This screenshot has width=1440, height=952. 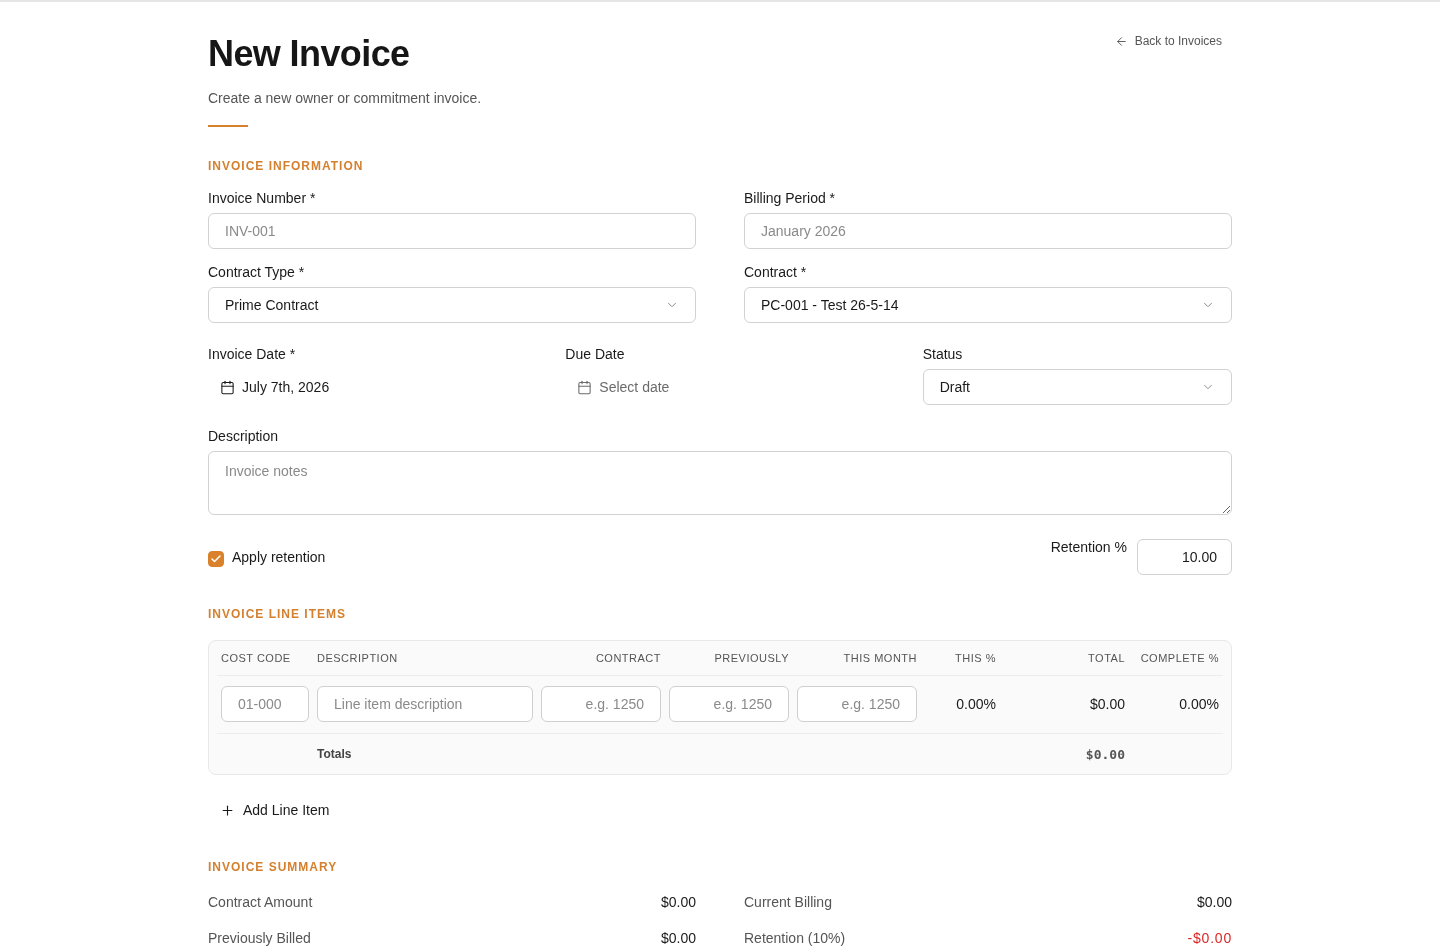 What do you see at coordinates (775, 272) in the screenshot?
I see `field-label: Contract *` at bounding box center [775, 272].